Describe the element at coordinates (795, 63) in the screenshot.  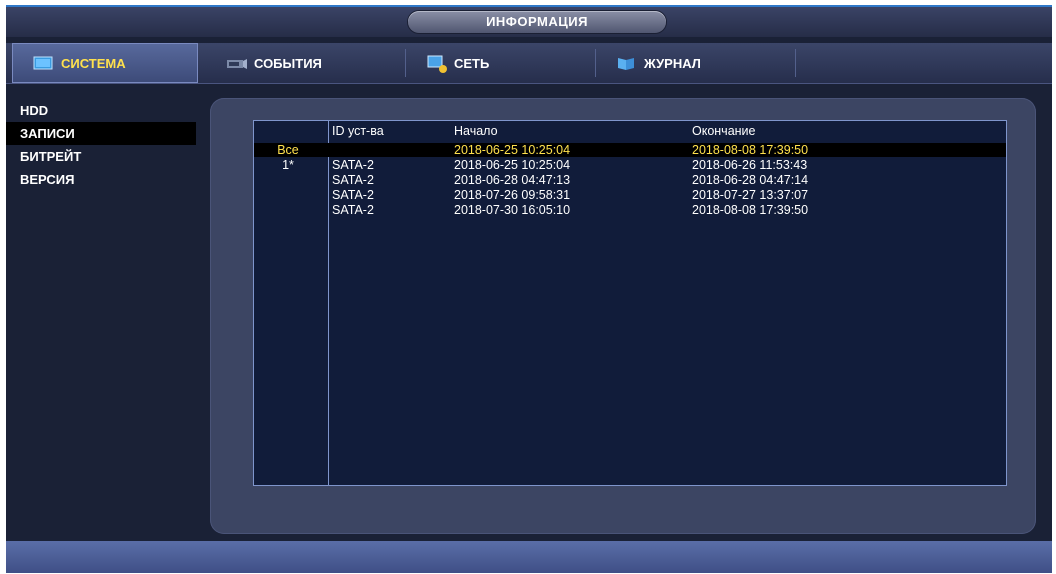
I see `tab-separator` at that location.